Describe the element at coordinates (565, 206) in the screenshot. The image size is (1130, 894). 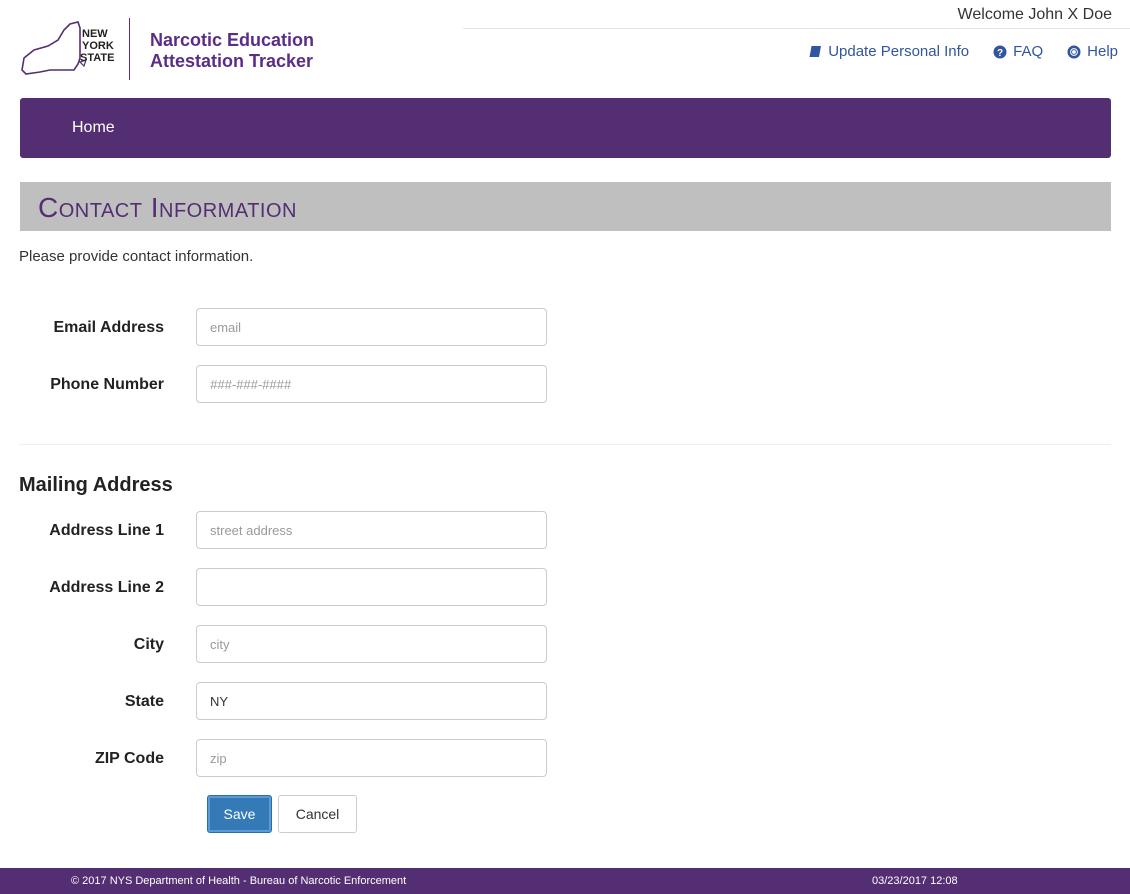
I see `section-header: Contact Information` at that location.